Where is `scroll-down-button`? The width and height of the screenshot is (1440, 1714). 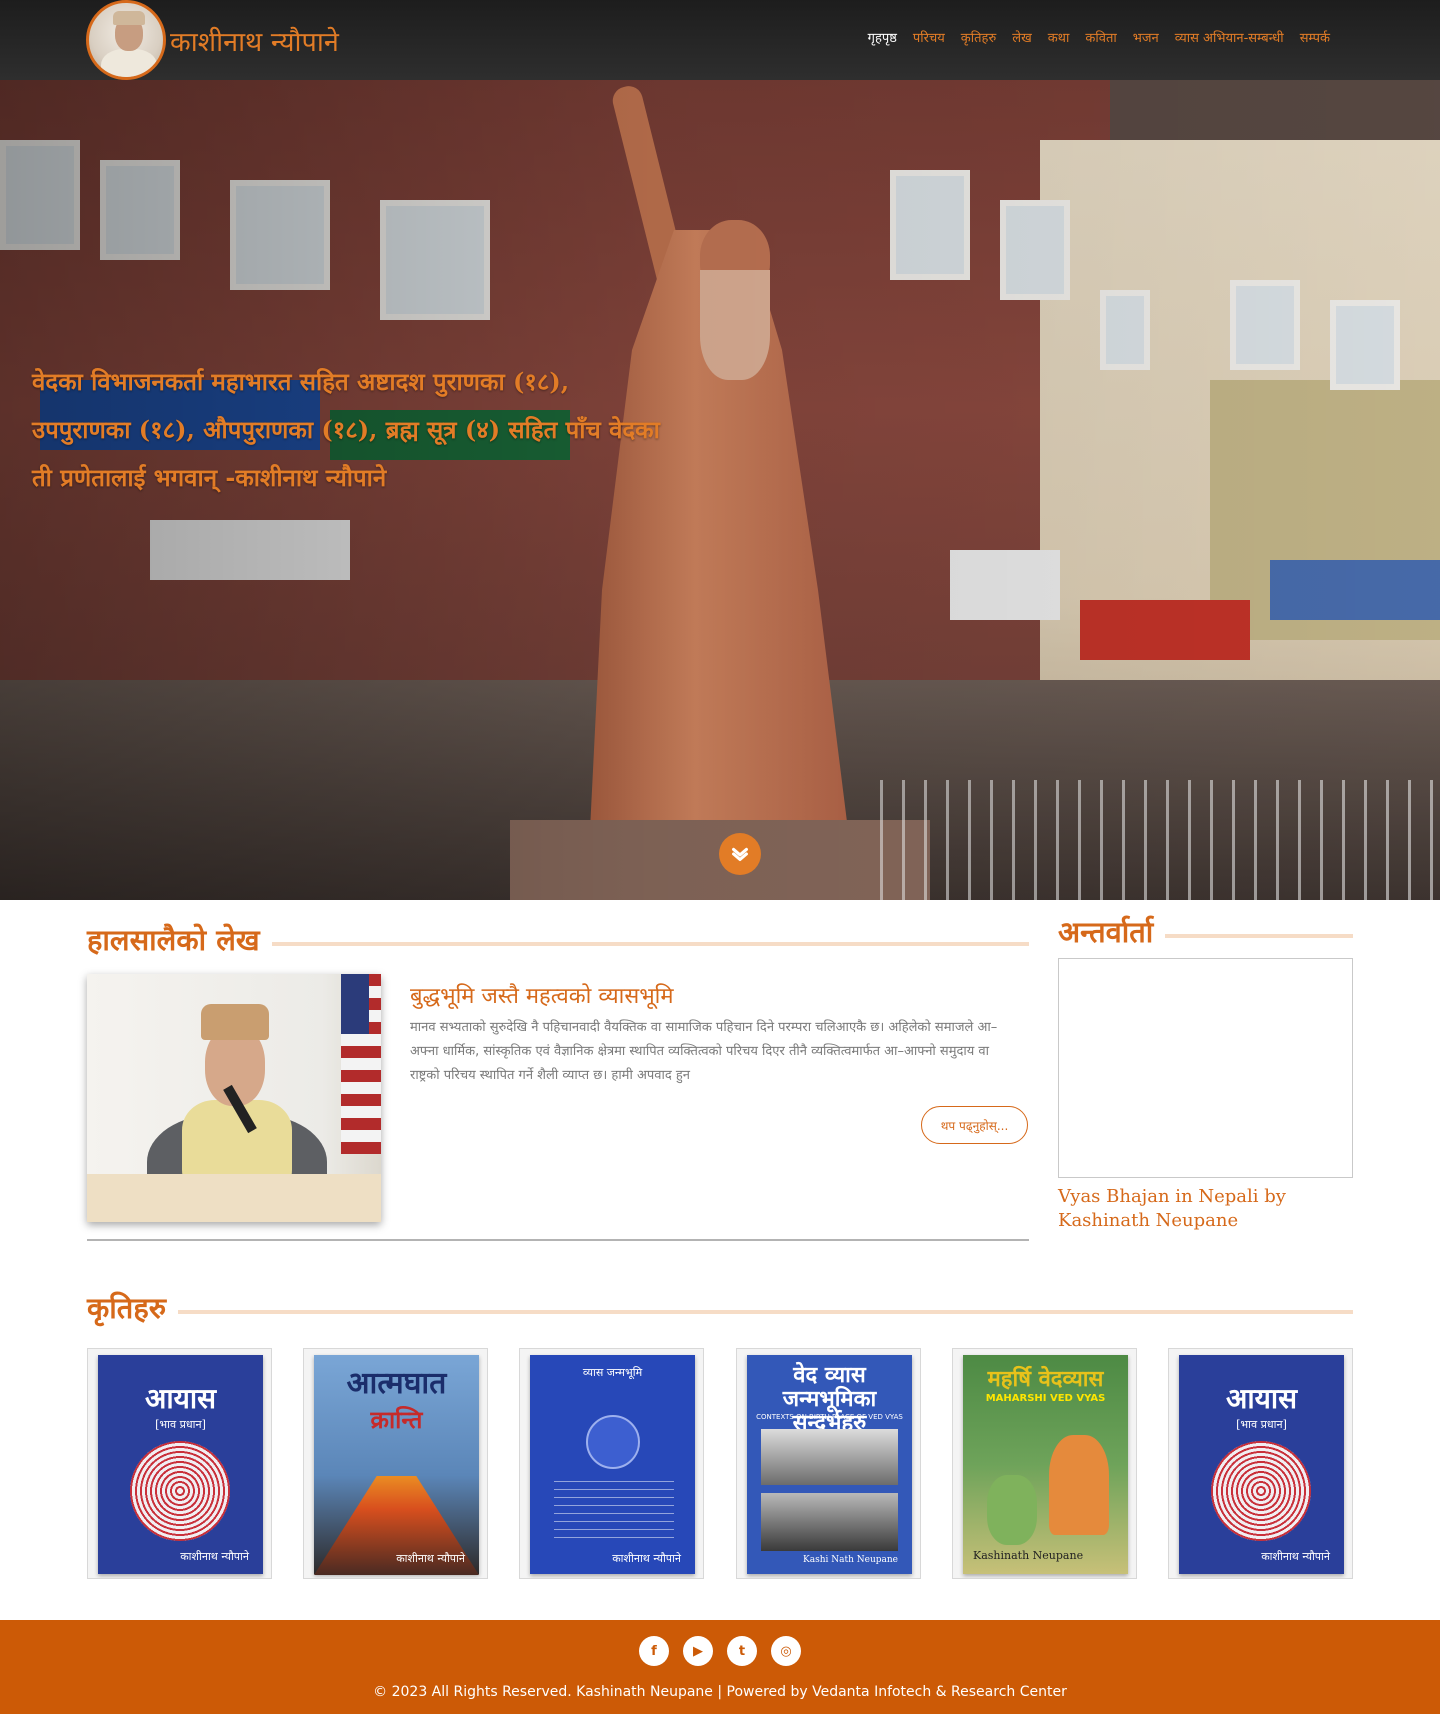 scroll-down-button is located at coordinates (740, 854).